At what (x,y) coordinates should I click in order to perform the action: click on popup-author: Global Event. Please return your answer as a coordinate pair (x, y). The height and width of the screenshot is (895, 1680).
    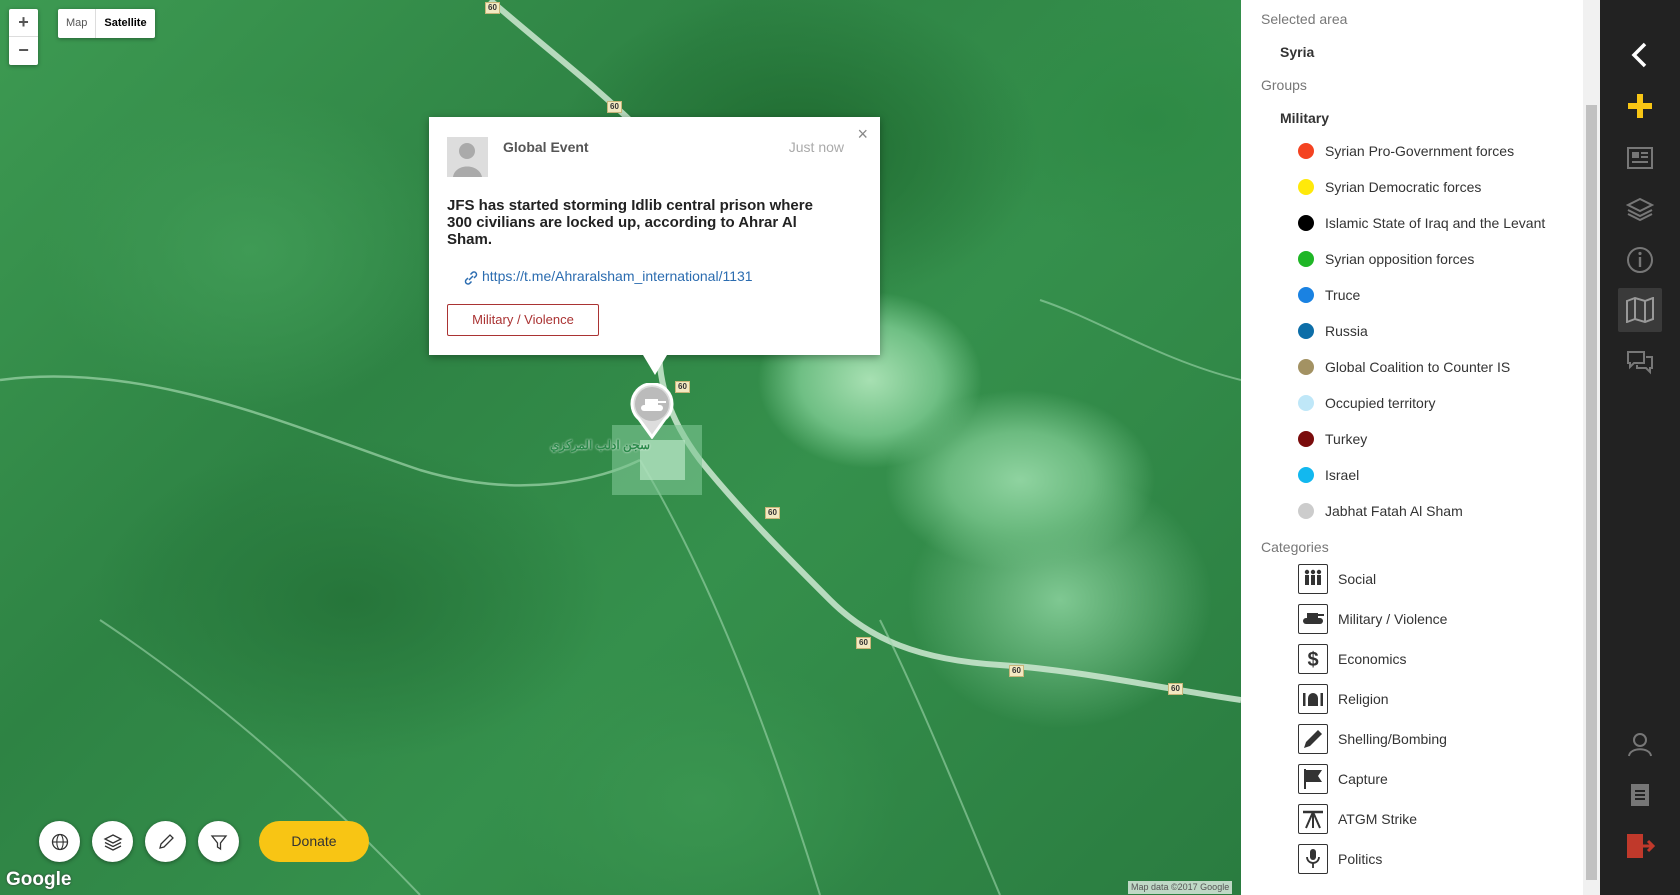
    Looking at the image, I should click on (546, 147).